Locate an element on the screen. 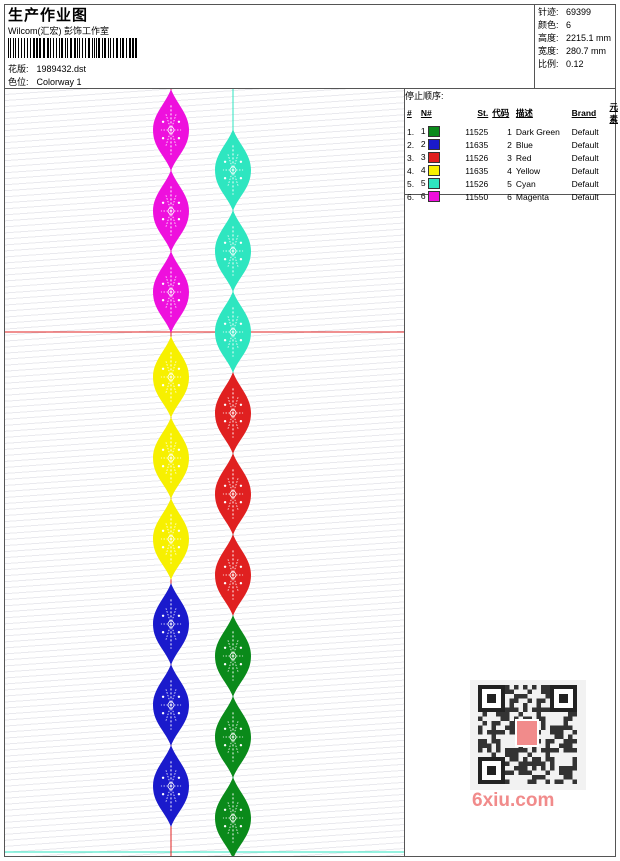 The height and width of the screenshot is (861, 620). col-n: N# is located at coordinates (426, 113).